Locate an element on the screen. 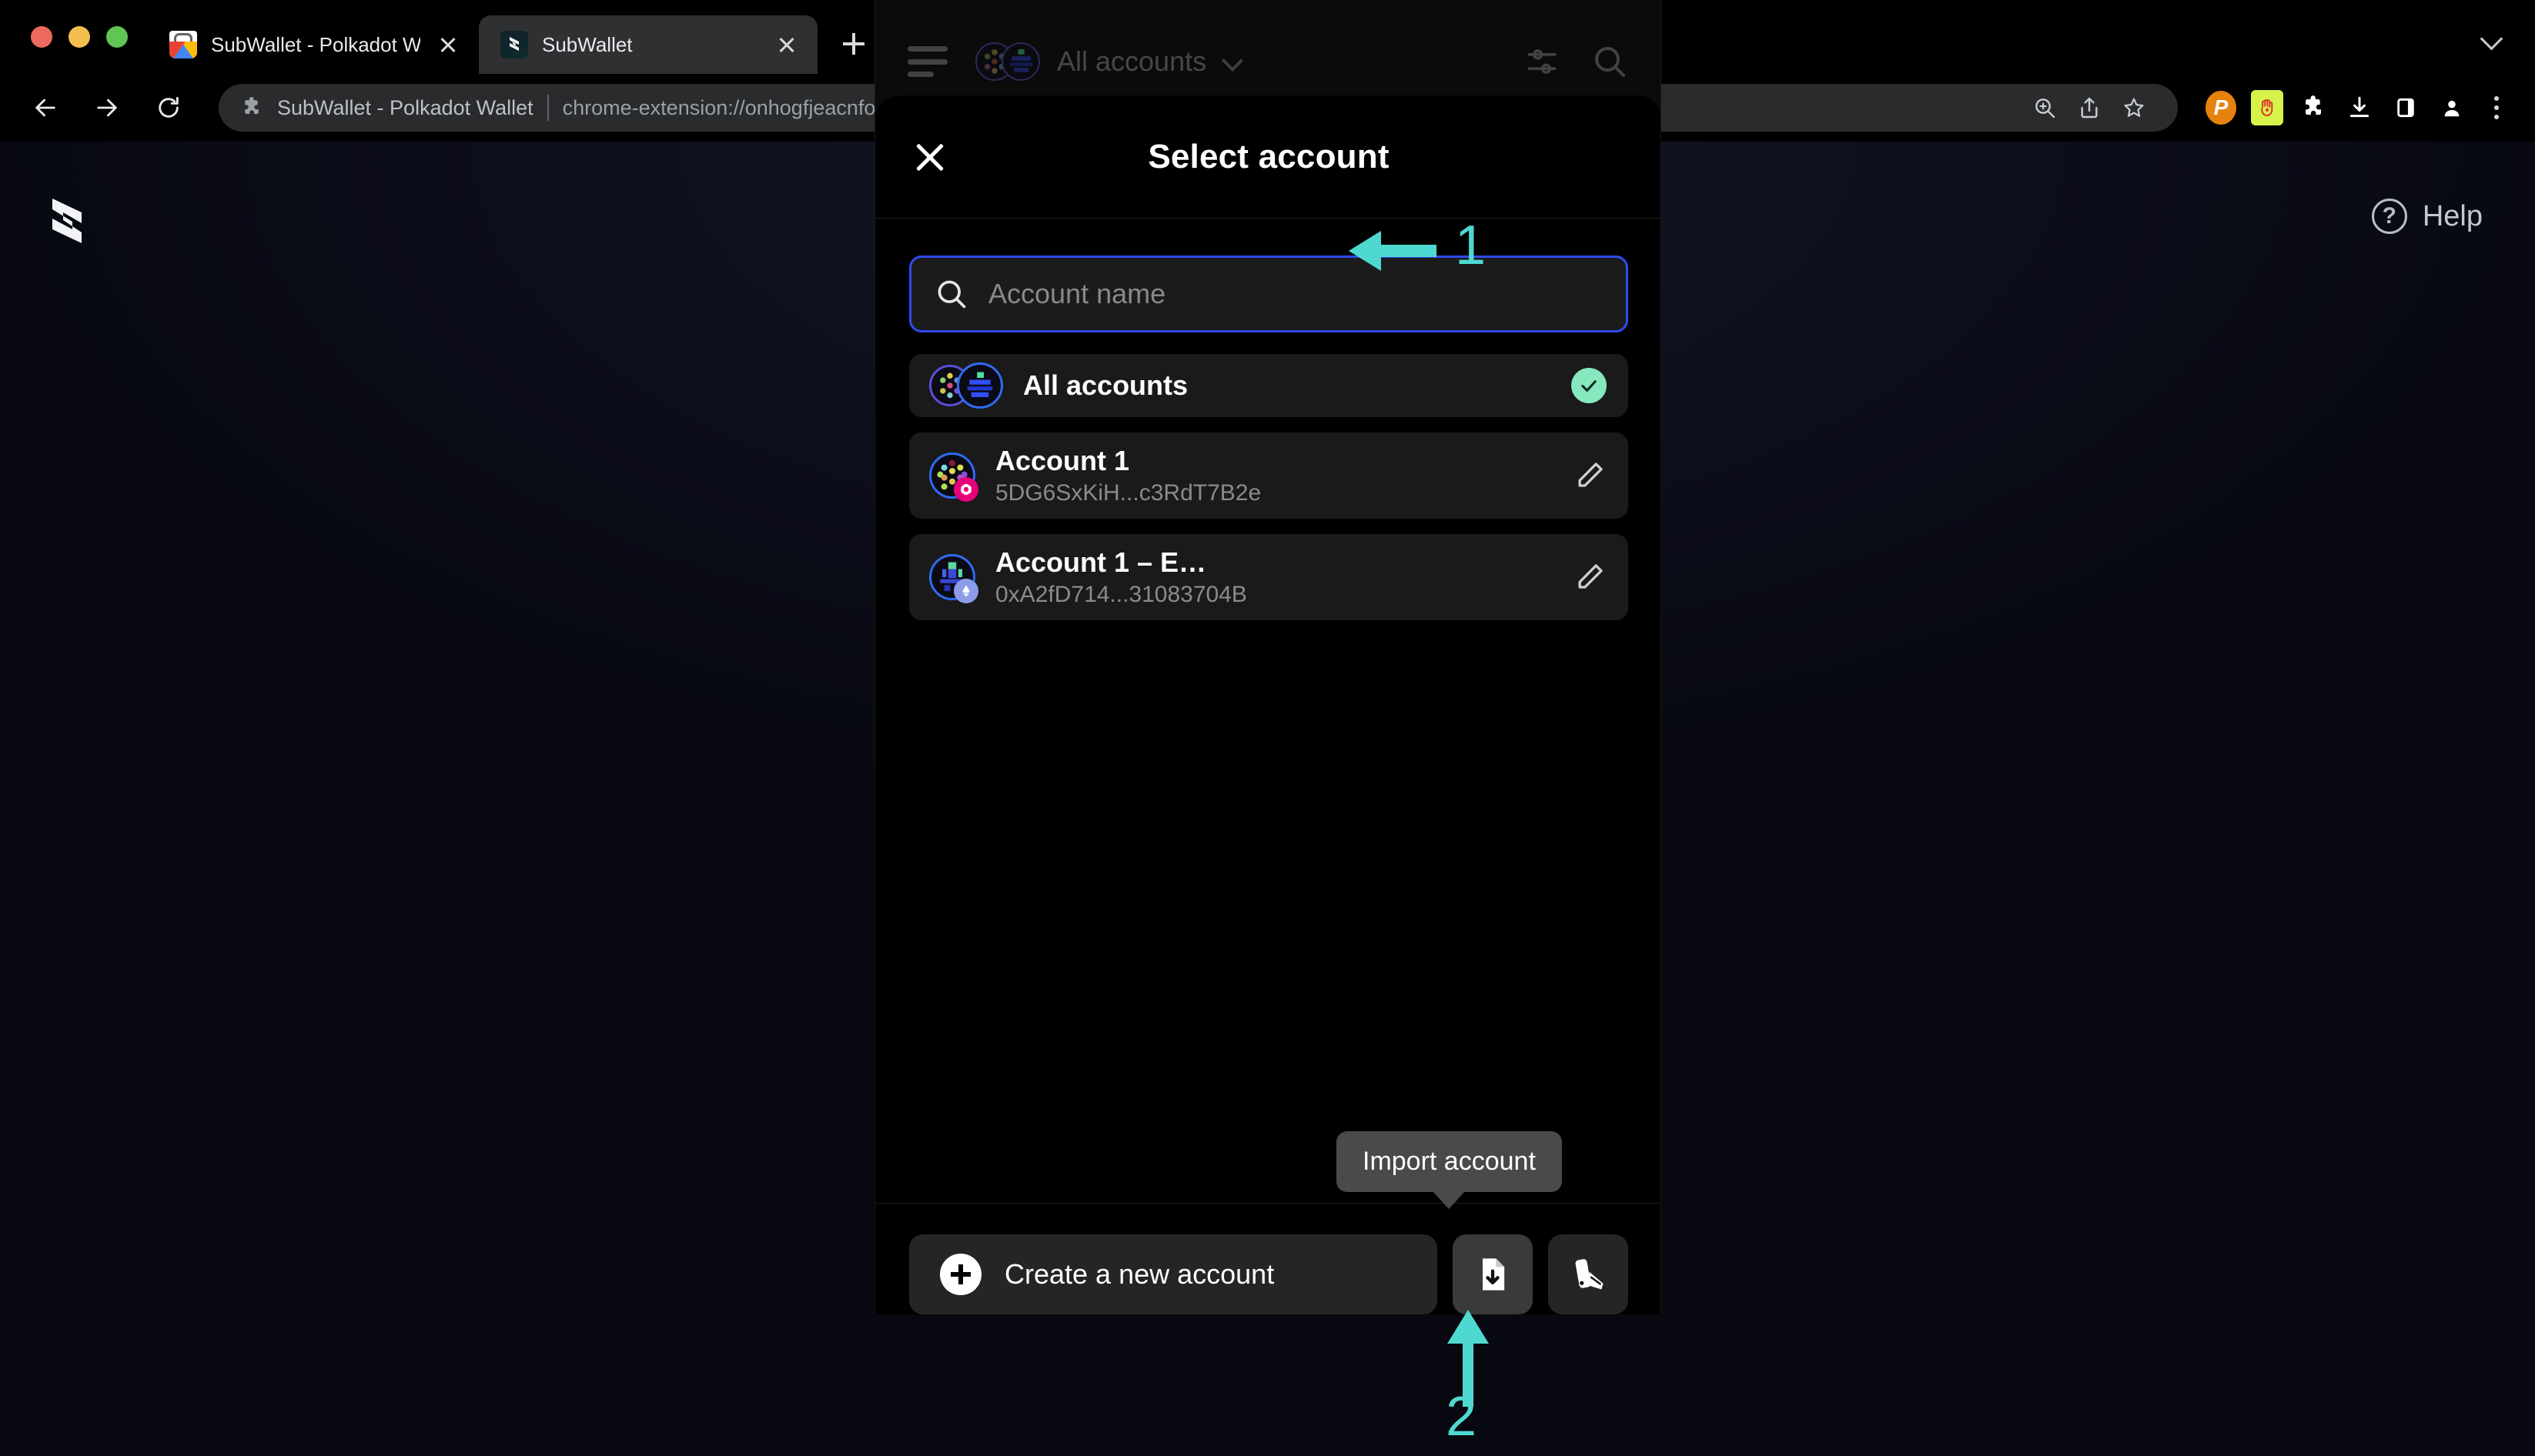 The image size is (2535, 1456). maximize-window-button is located at coordinates (117, 37).